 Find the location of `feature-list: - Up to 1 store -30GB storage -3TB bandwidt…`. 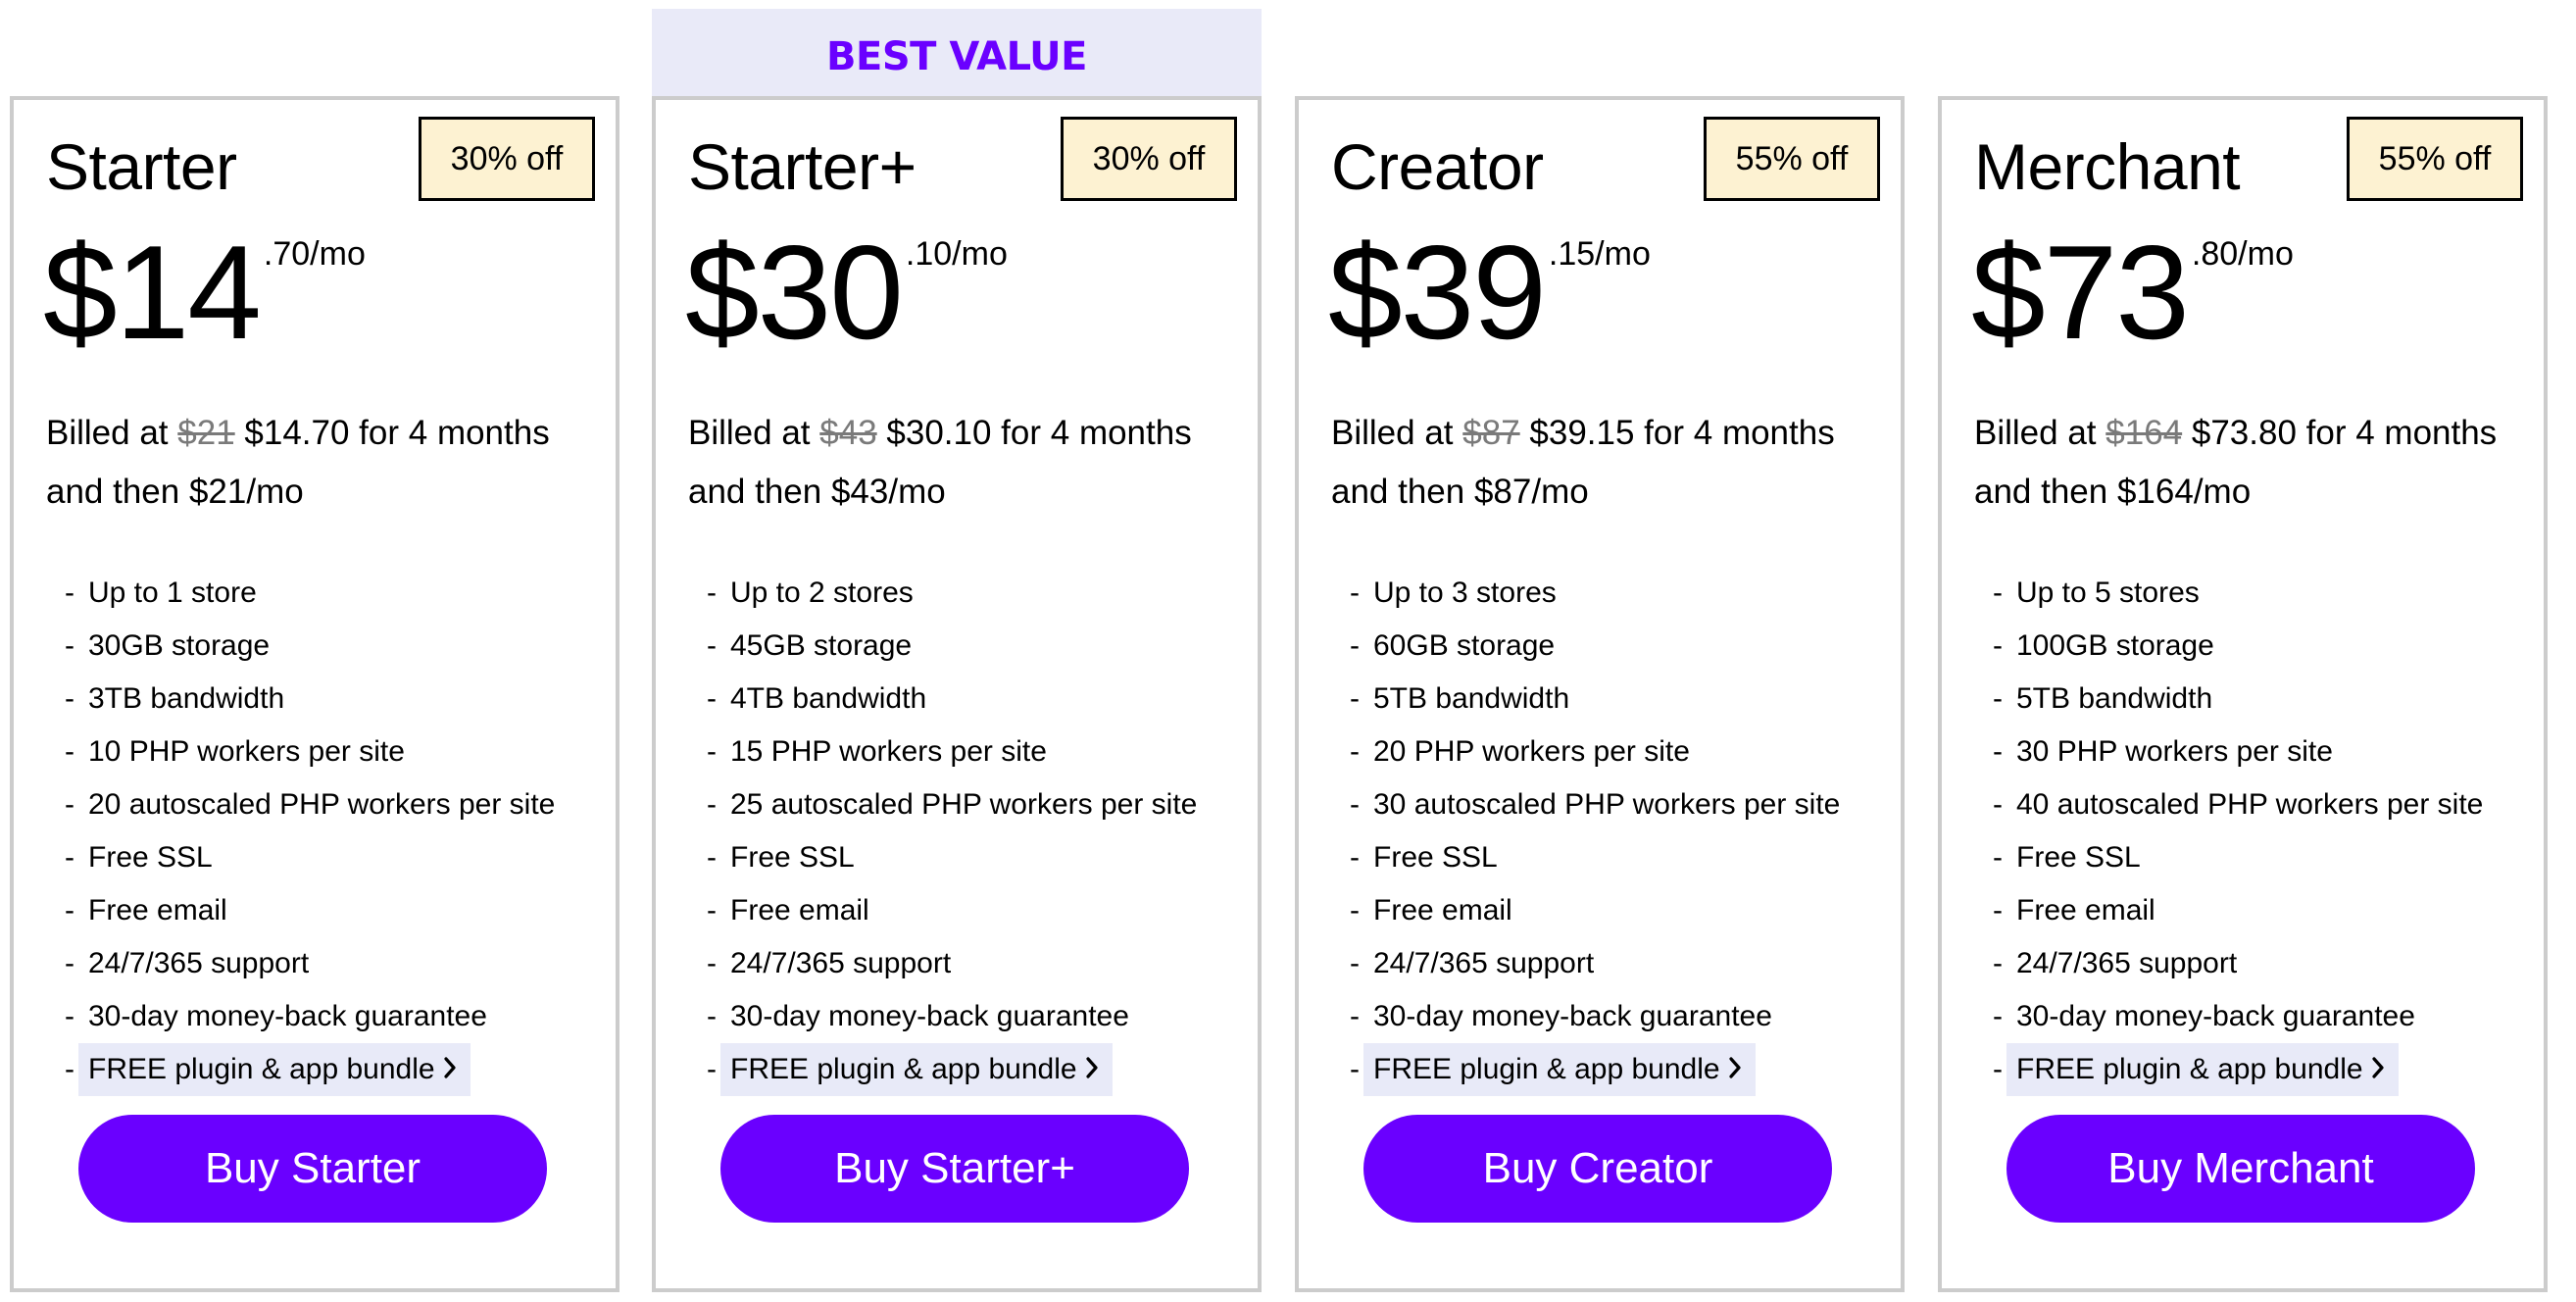

feature-list: - Up to 1 store -30GB storage -3TB bandwidt… is located at coordinates (310, 831).